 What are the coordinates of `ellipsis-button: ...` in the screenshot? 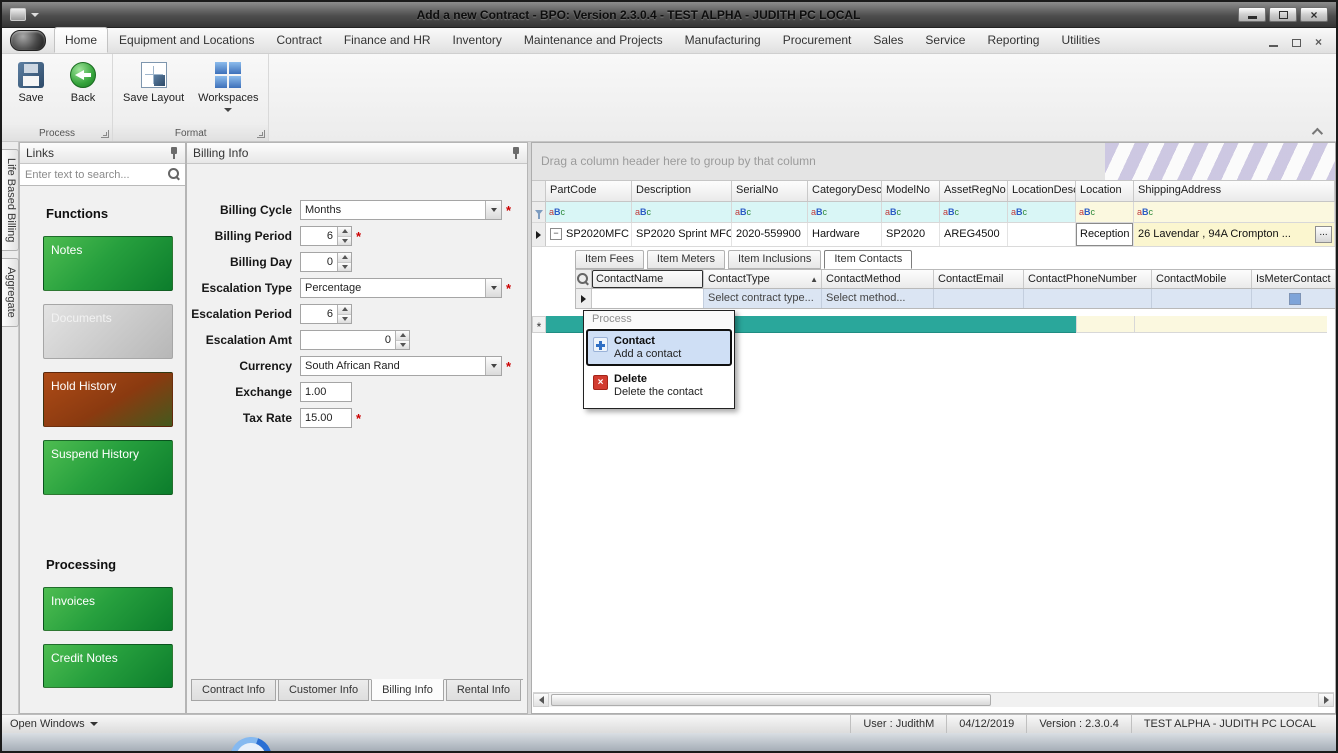 It's located at (1323, 234).